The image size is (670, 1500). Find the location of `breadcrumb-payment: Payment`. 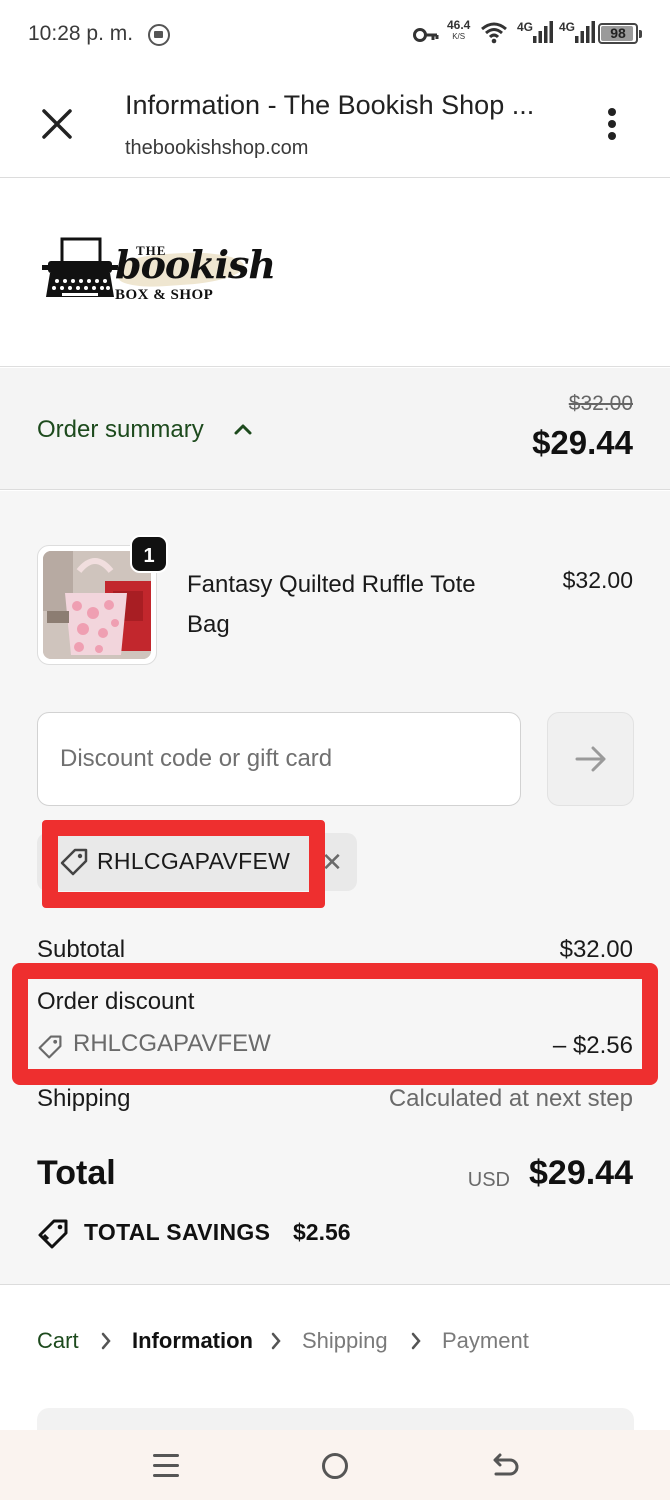

breadcrumb-payment: Payment is located at coordinates (485, 1340).